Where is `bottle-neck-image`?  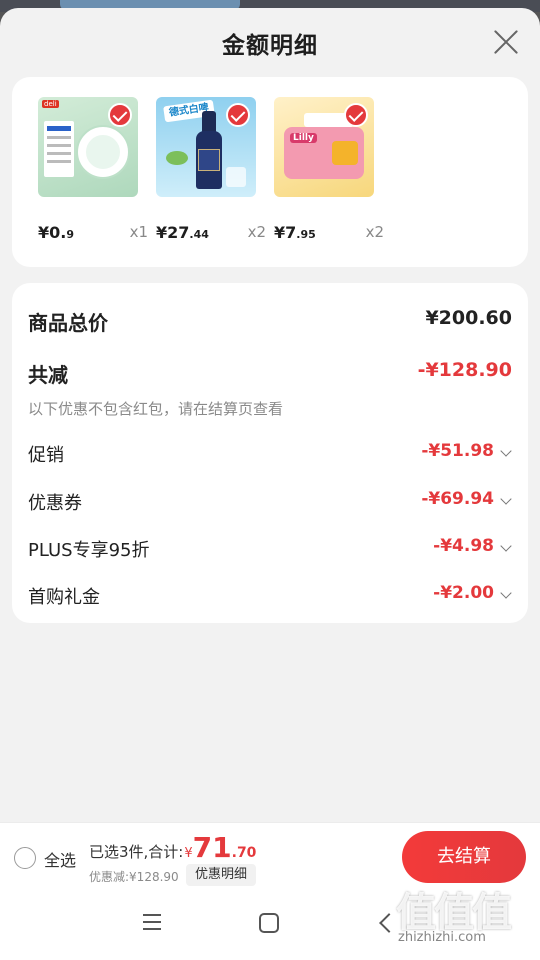
bottle-neck-image is located at coordinates (209, 122).